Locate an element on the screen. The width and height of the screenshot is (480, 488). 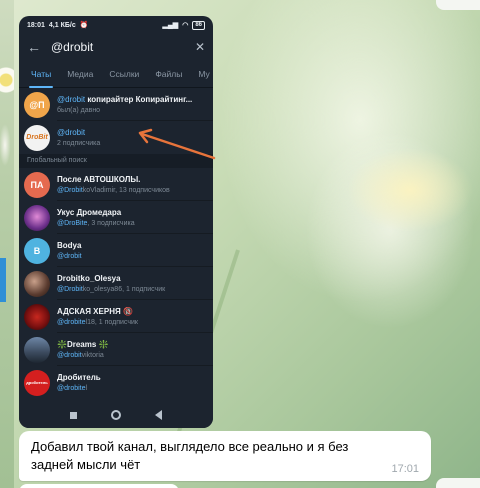
result-detail: , 3 подписчика is located at coordinates (111, 223).